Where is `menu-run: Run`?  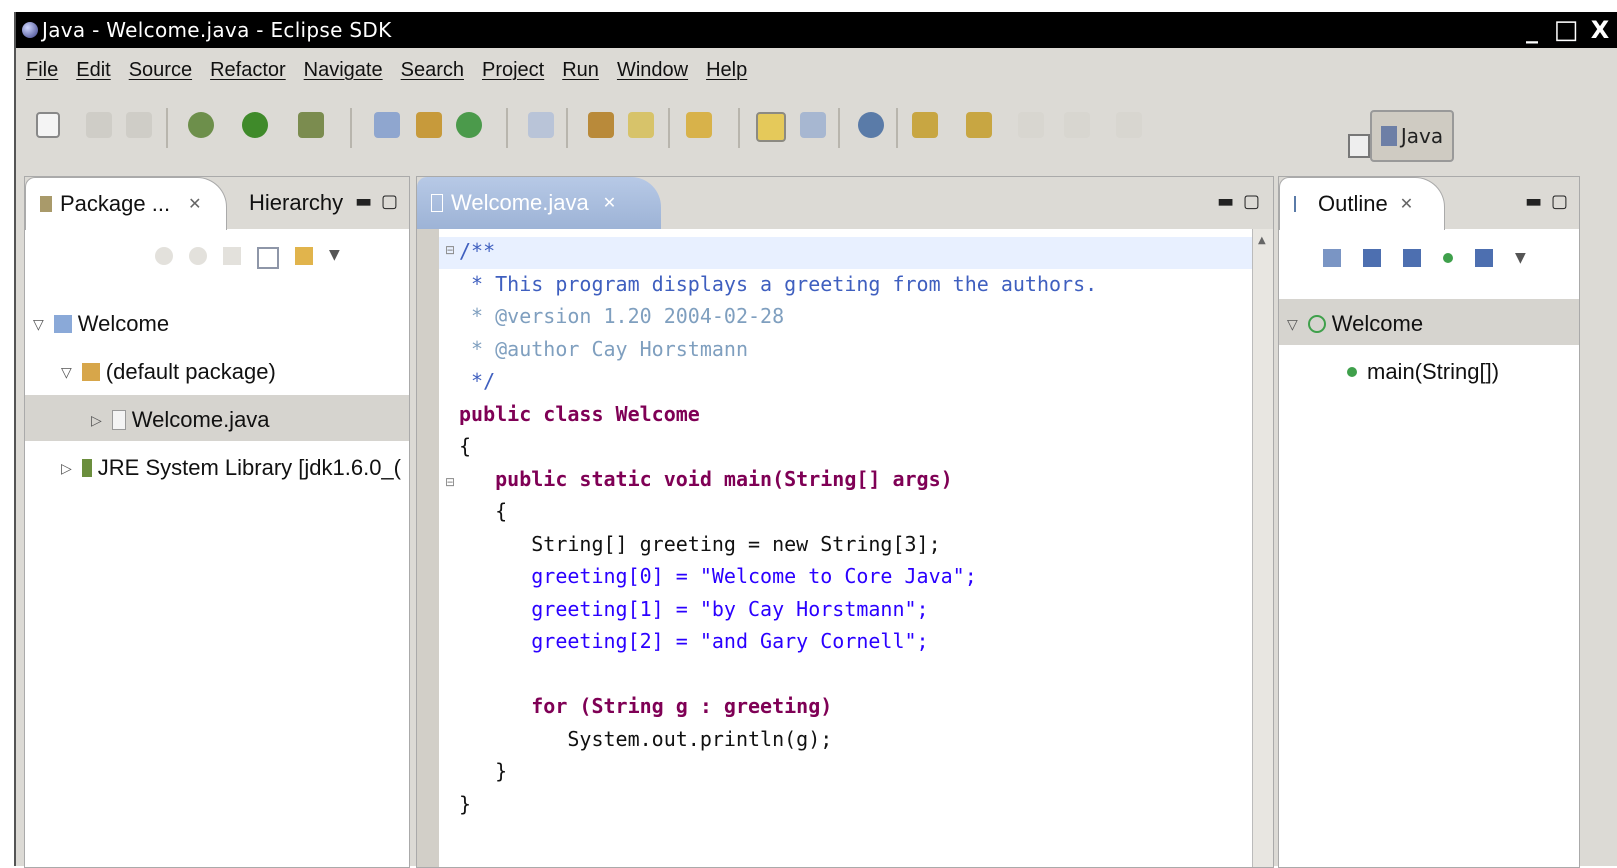
menu-run: Run is located at coordinates (580, 70).